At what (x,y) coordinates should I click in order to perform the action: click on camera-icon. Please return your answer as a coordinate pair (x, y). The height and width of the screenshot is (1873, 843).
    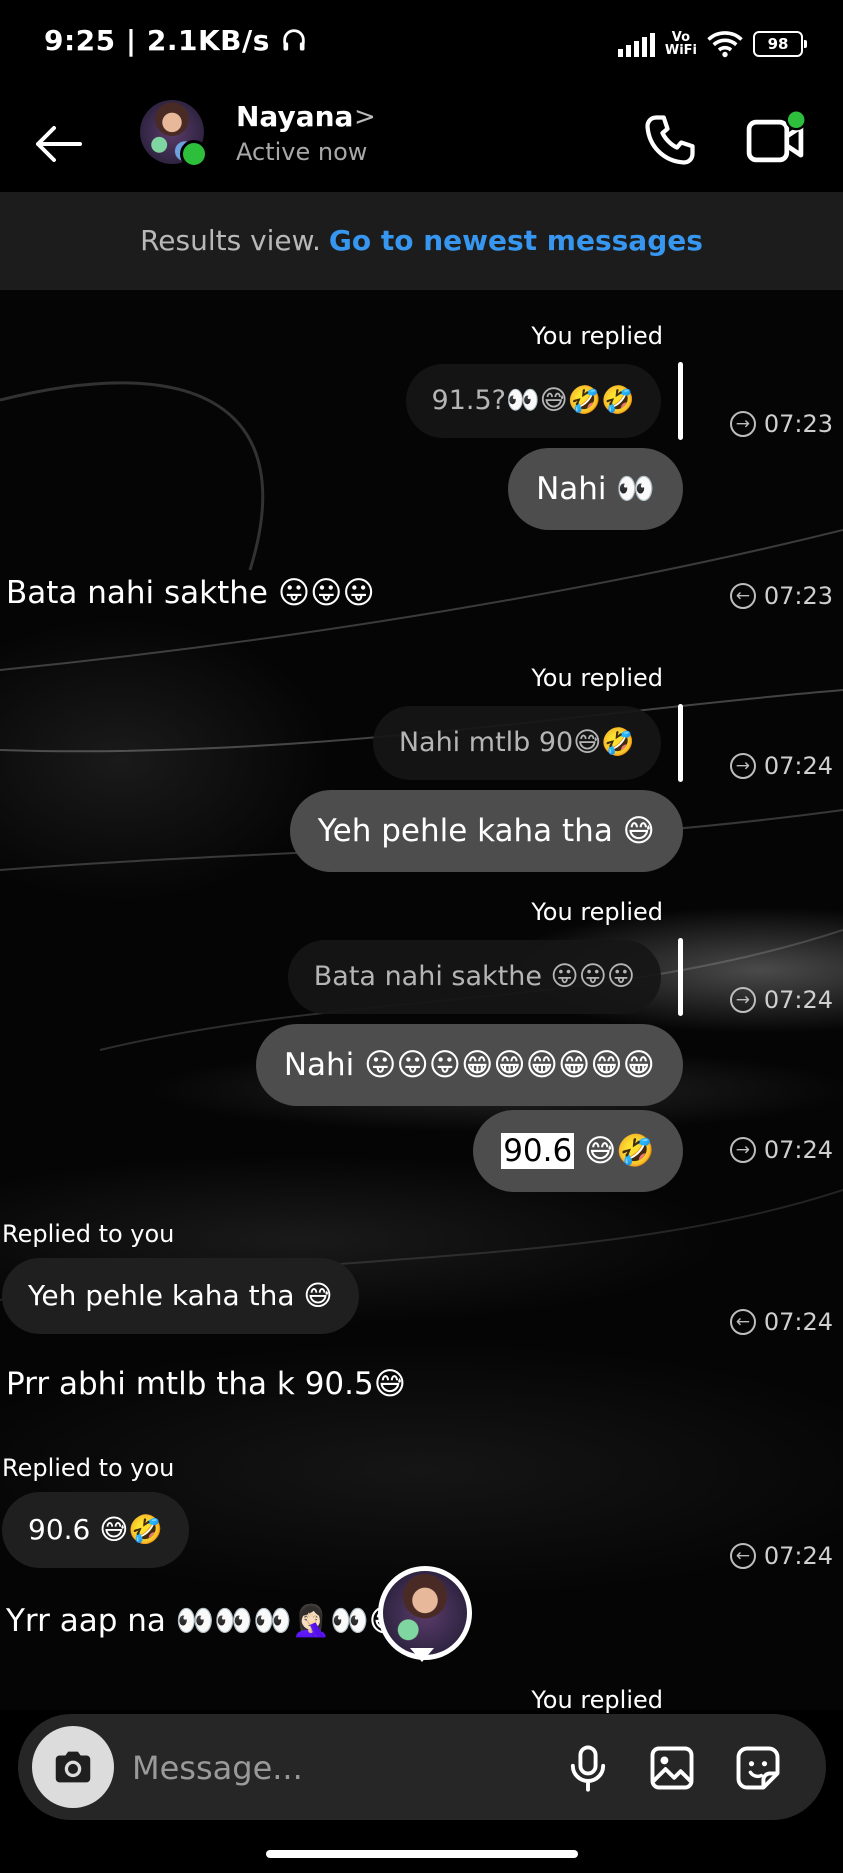
    Looking at the image, I should click on (73, 1767).